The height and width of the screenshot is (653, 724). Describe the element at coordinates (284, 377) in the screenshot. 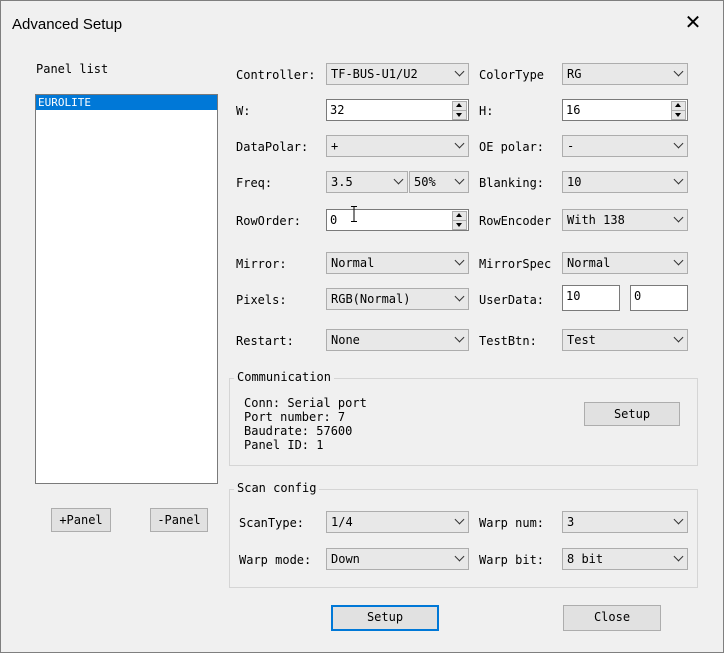

I see `communication-legend: Communication` at that location.